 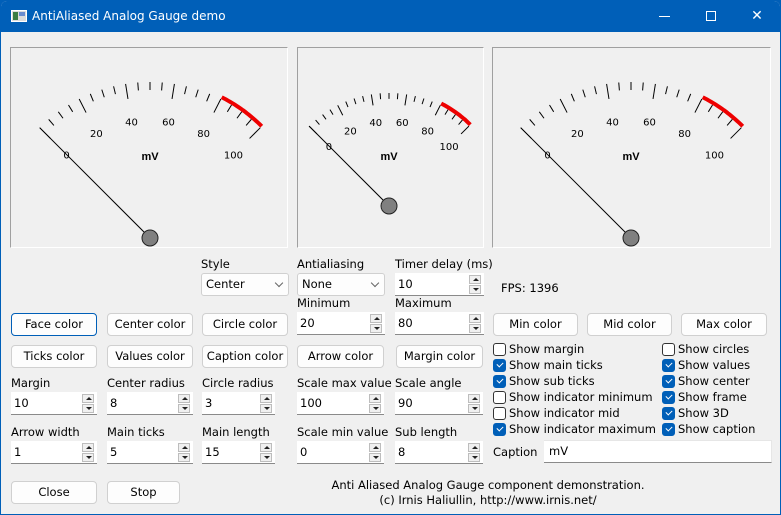 I want to click on antialiasing-select: None, so click(x=341, y=284).